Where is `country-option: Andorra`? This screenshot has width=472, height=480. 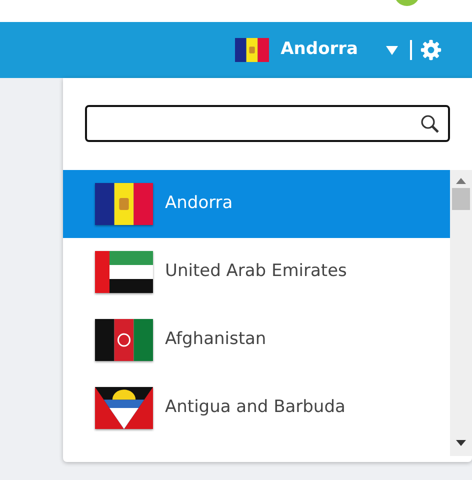 country-option: Andorra is located at coordinates (256, 204).